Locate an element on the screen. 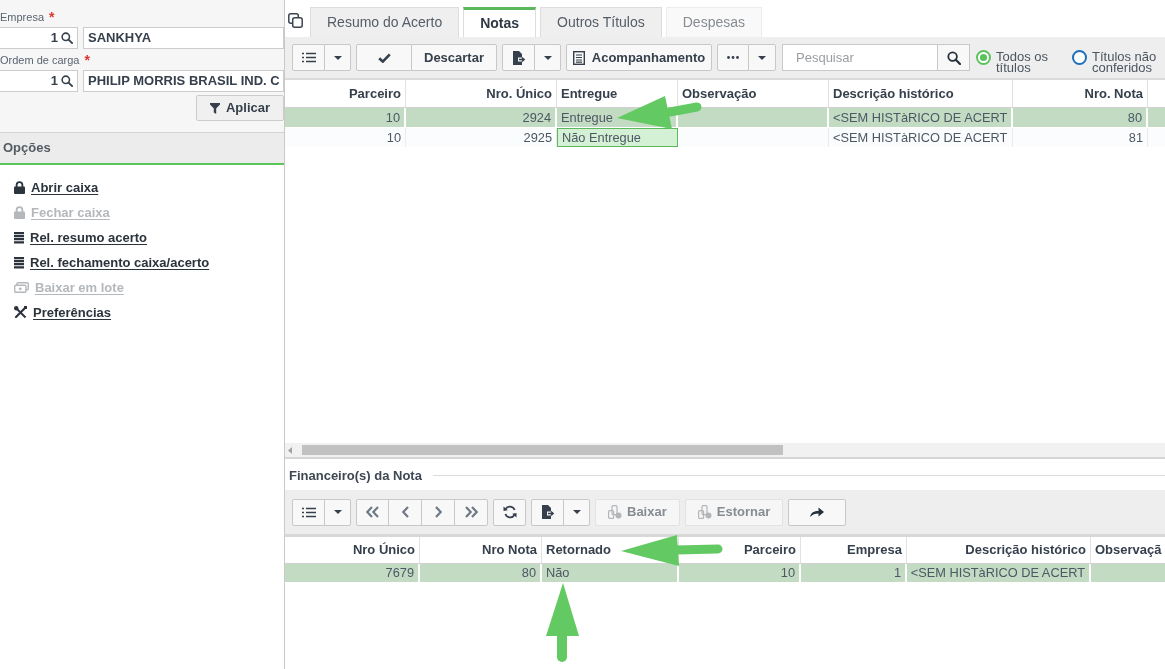  field-label: Ordem de carga is located at coordinates (40, 60).